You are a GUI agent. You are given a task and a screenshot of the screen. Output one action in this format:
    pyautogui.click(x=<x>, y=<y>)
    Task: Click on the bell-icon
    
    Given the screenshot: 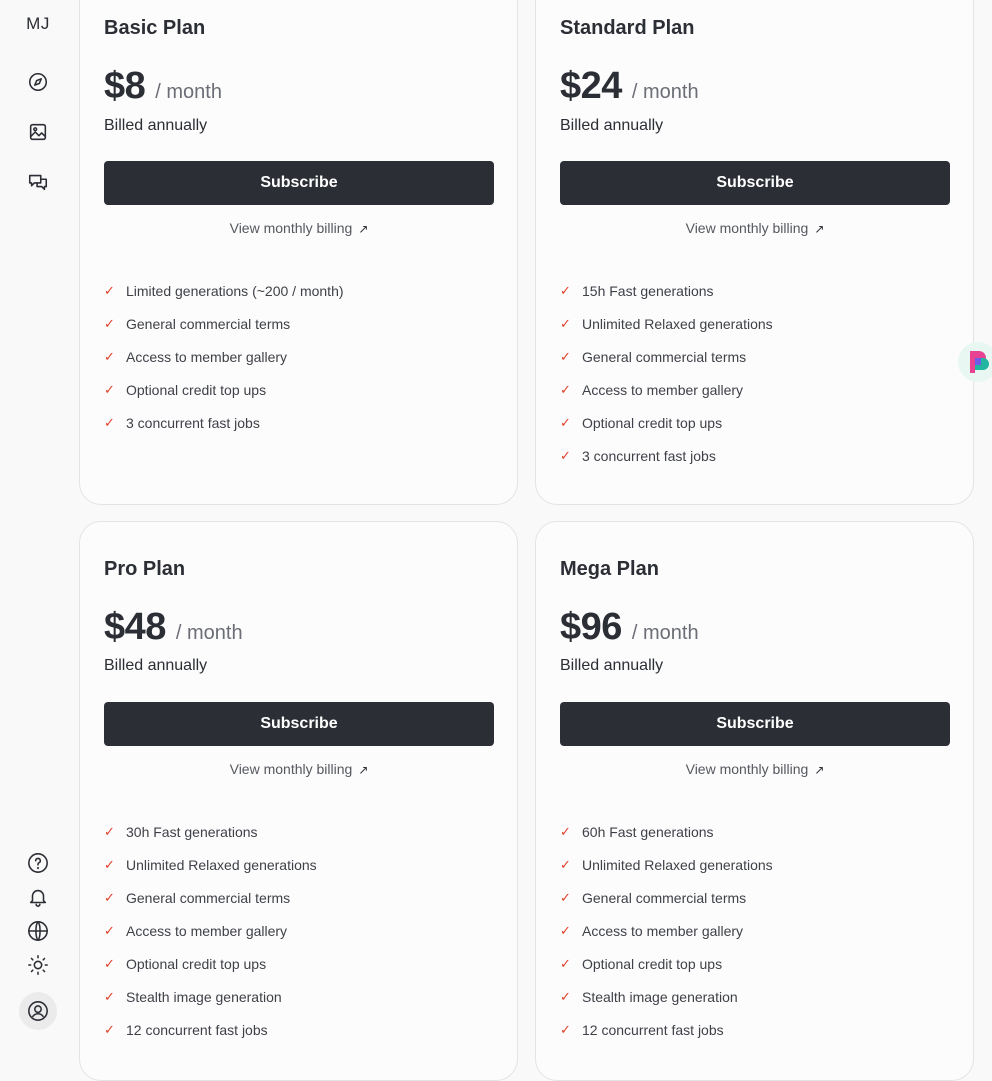 What is the action you would take?
    pyautogui.click(x=38, y=897)
    